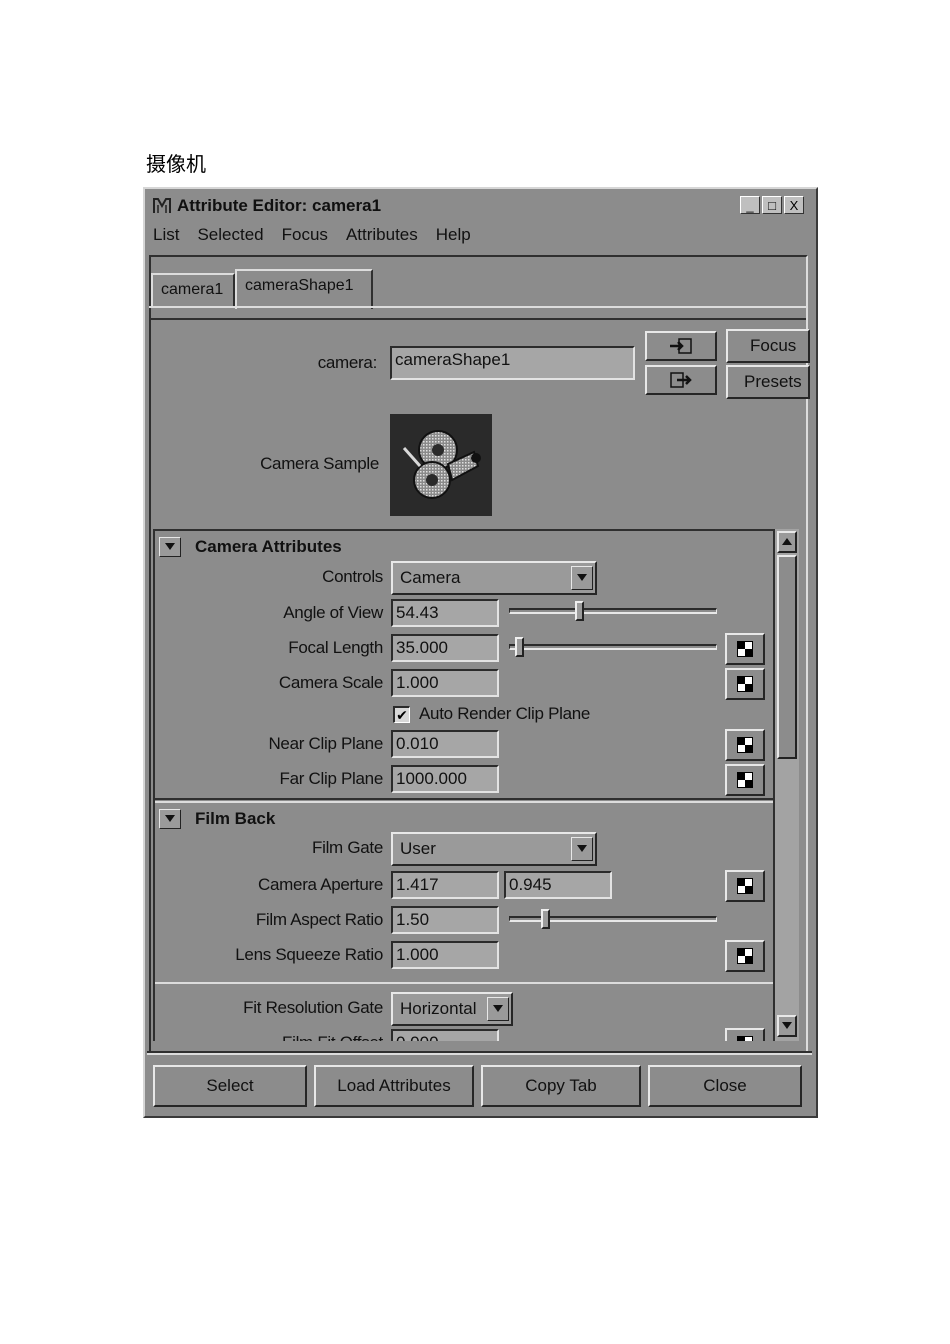 The image size is (950, 1344). Describe the element at coordinates (331, 778) in the screenshot. I see `far-clip-label: Far Clip Plane` at that location.